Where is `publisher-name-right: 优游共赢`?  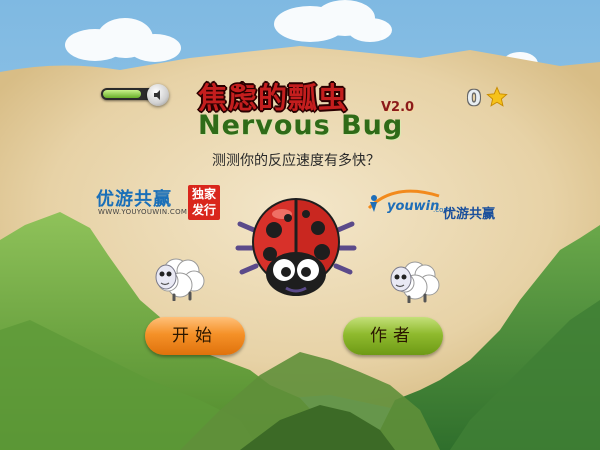 publisher-name-right: 优游共赢 is located at coordinates (469, 214).